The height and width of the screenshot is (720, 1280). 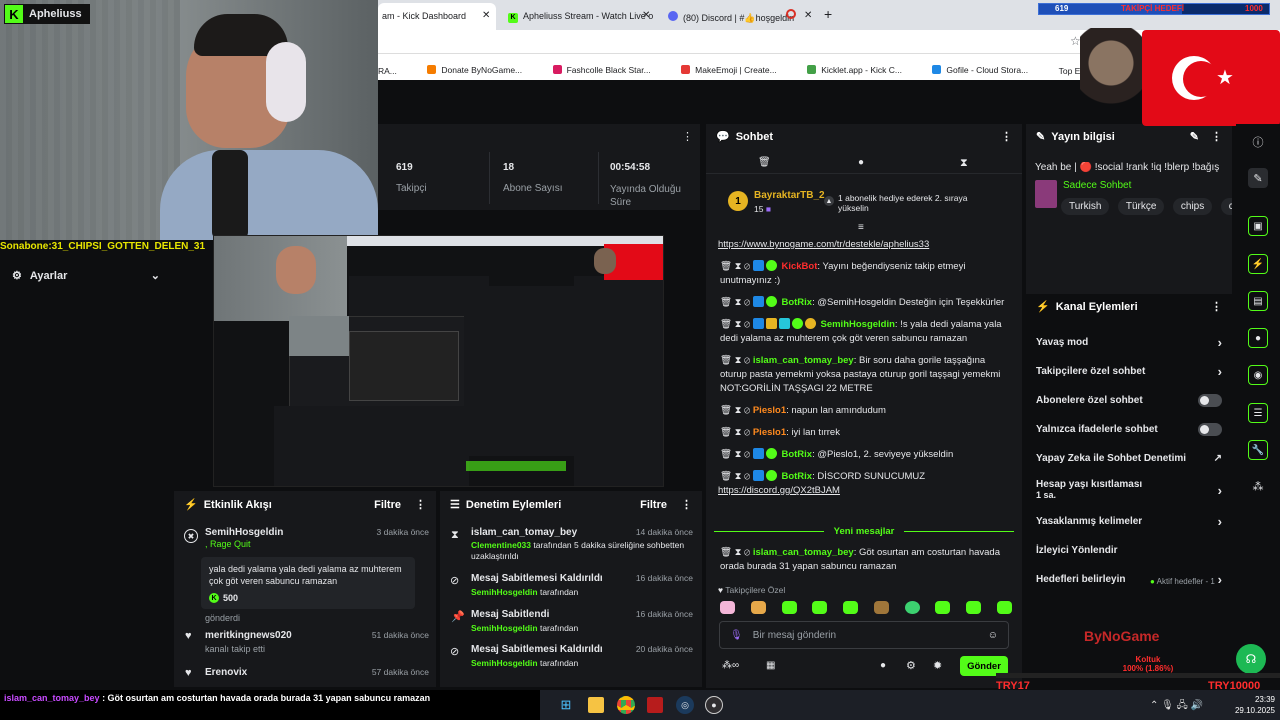 What do you see at coordinates (1129, 371) in the screenshot?
I see `action-followers-only: Takipçilere özel sohbet ›` at bounding box center [1129, 371].